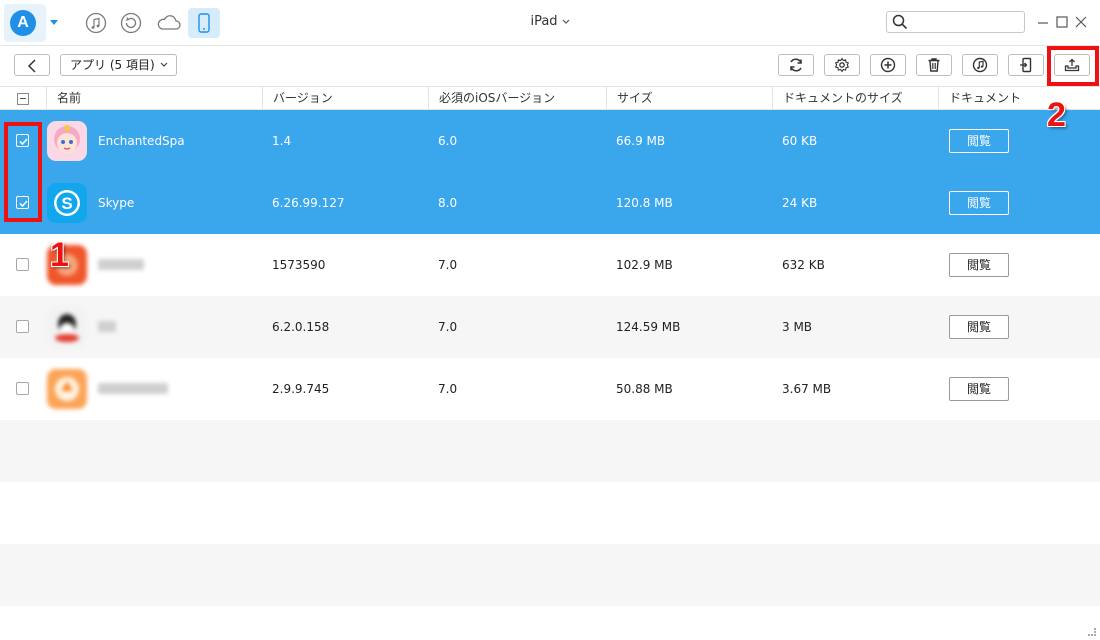 The image size is (1100, 640). I want to click on annotation-marker-2: 2, so click(1056, 115).